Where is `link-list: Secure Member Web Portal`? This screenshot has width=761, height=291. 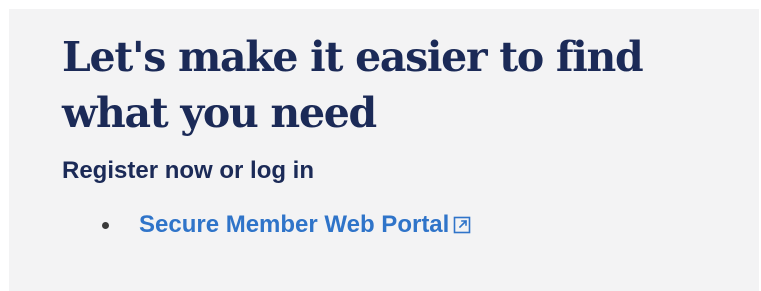 link-list: Secure Member Web Portal is located at coordinates (410, 225).